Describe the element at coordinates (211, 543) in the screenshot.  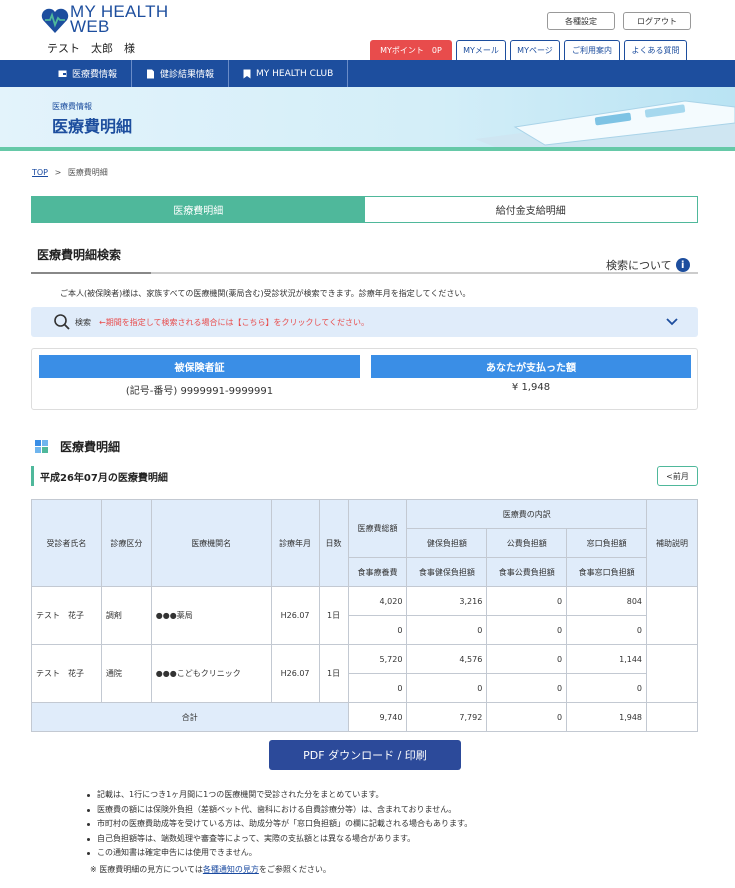
I see `col-institution: 医療機関名` at that location.